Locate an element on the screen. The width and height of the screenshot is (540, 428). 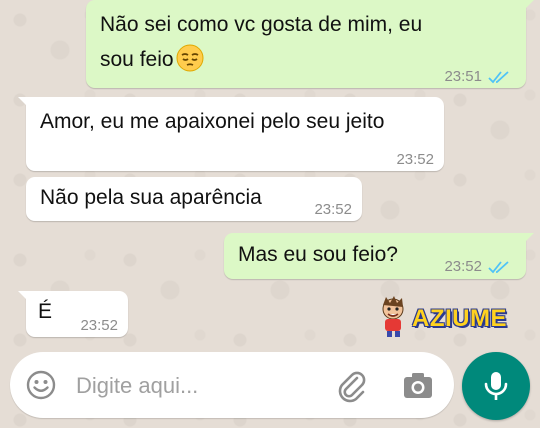
paperclip-icon is located at coordinates (352, 387).